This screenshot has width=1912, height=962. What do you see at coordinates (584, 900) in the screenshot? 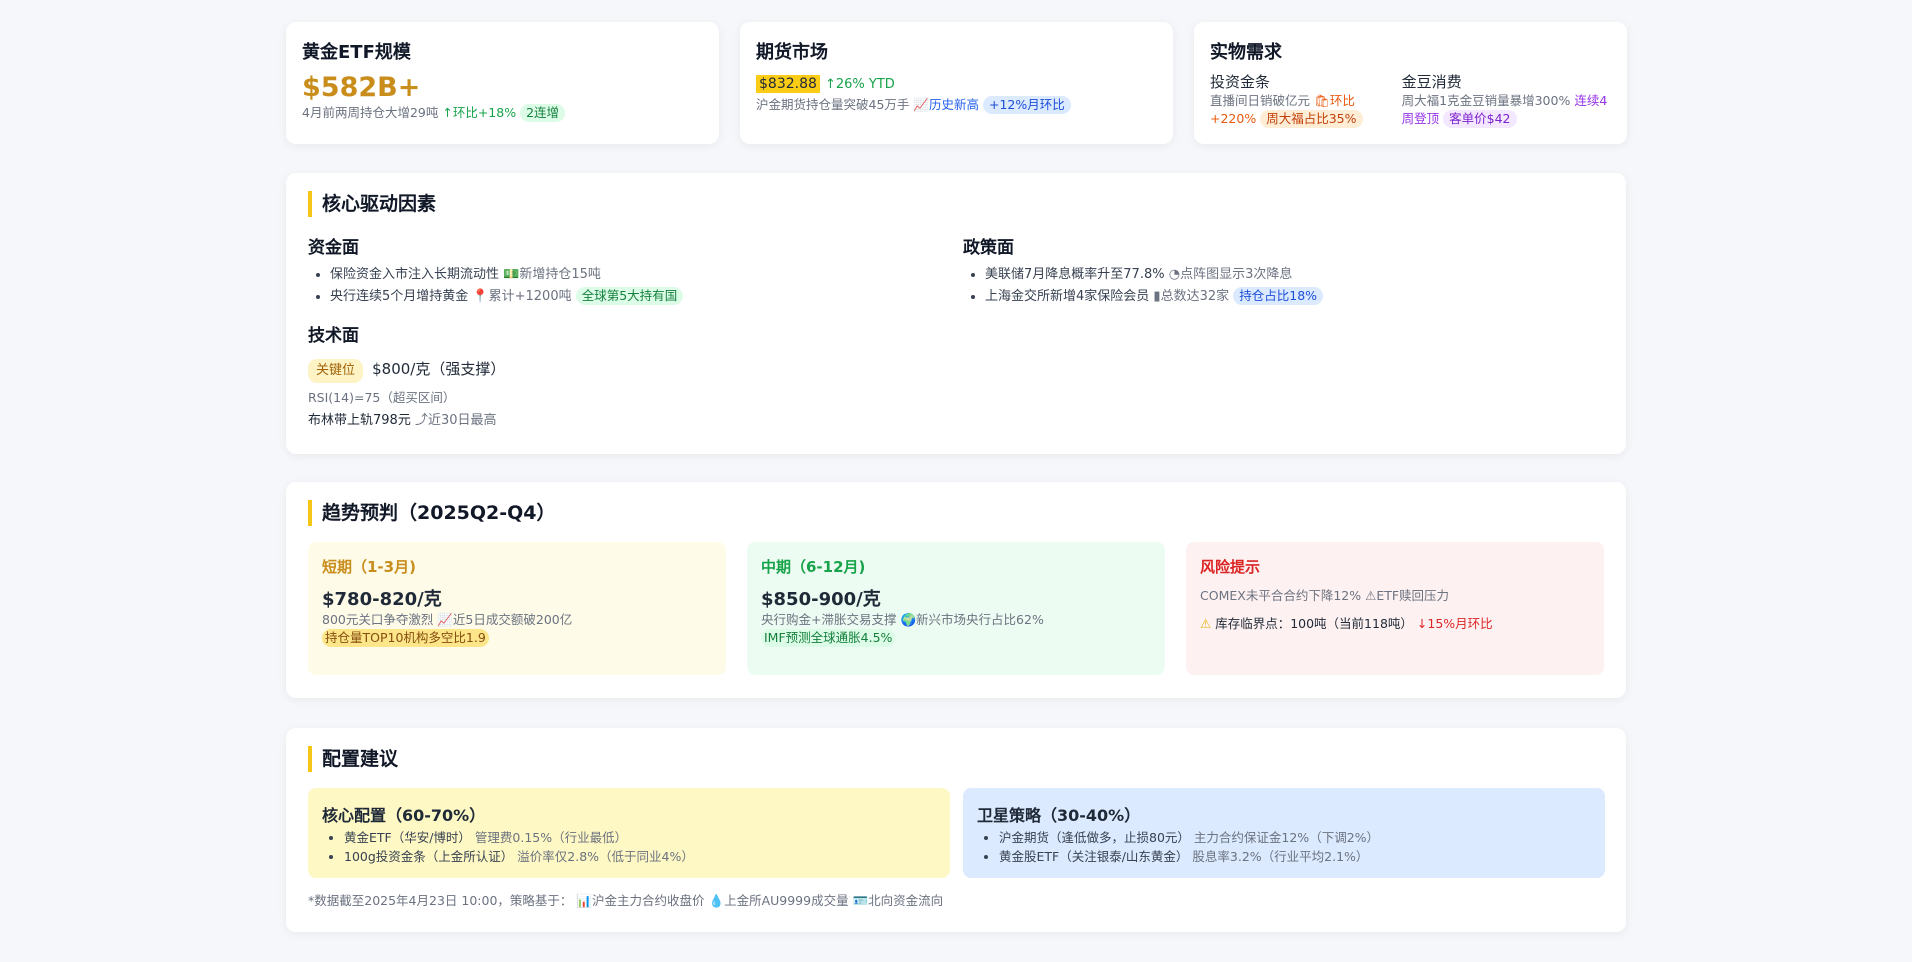
I see `bar-chart-icon: 📊` at bounding box center [584, 900].